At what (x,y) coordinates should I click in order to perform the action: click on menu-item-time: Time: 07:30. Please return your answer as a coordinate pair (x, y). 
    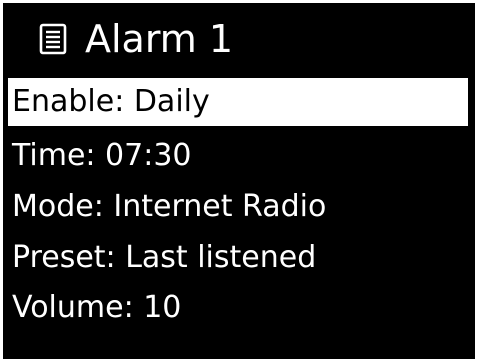
    Looking at the image, I should click on (238, 156).